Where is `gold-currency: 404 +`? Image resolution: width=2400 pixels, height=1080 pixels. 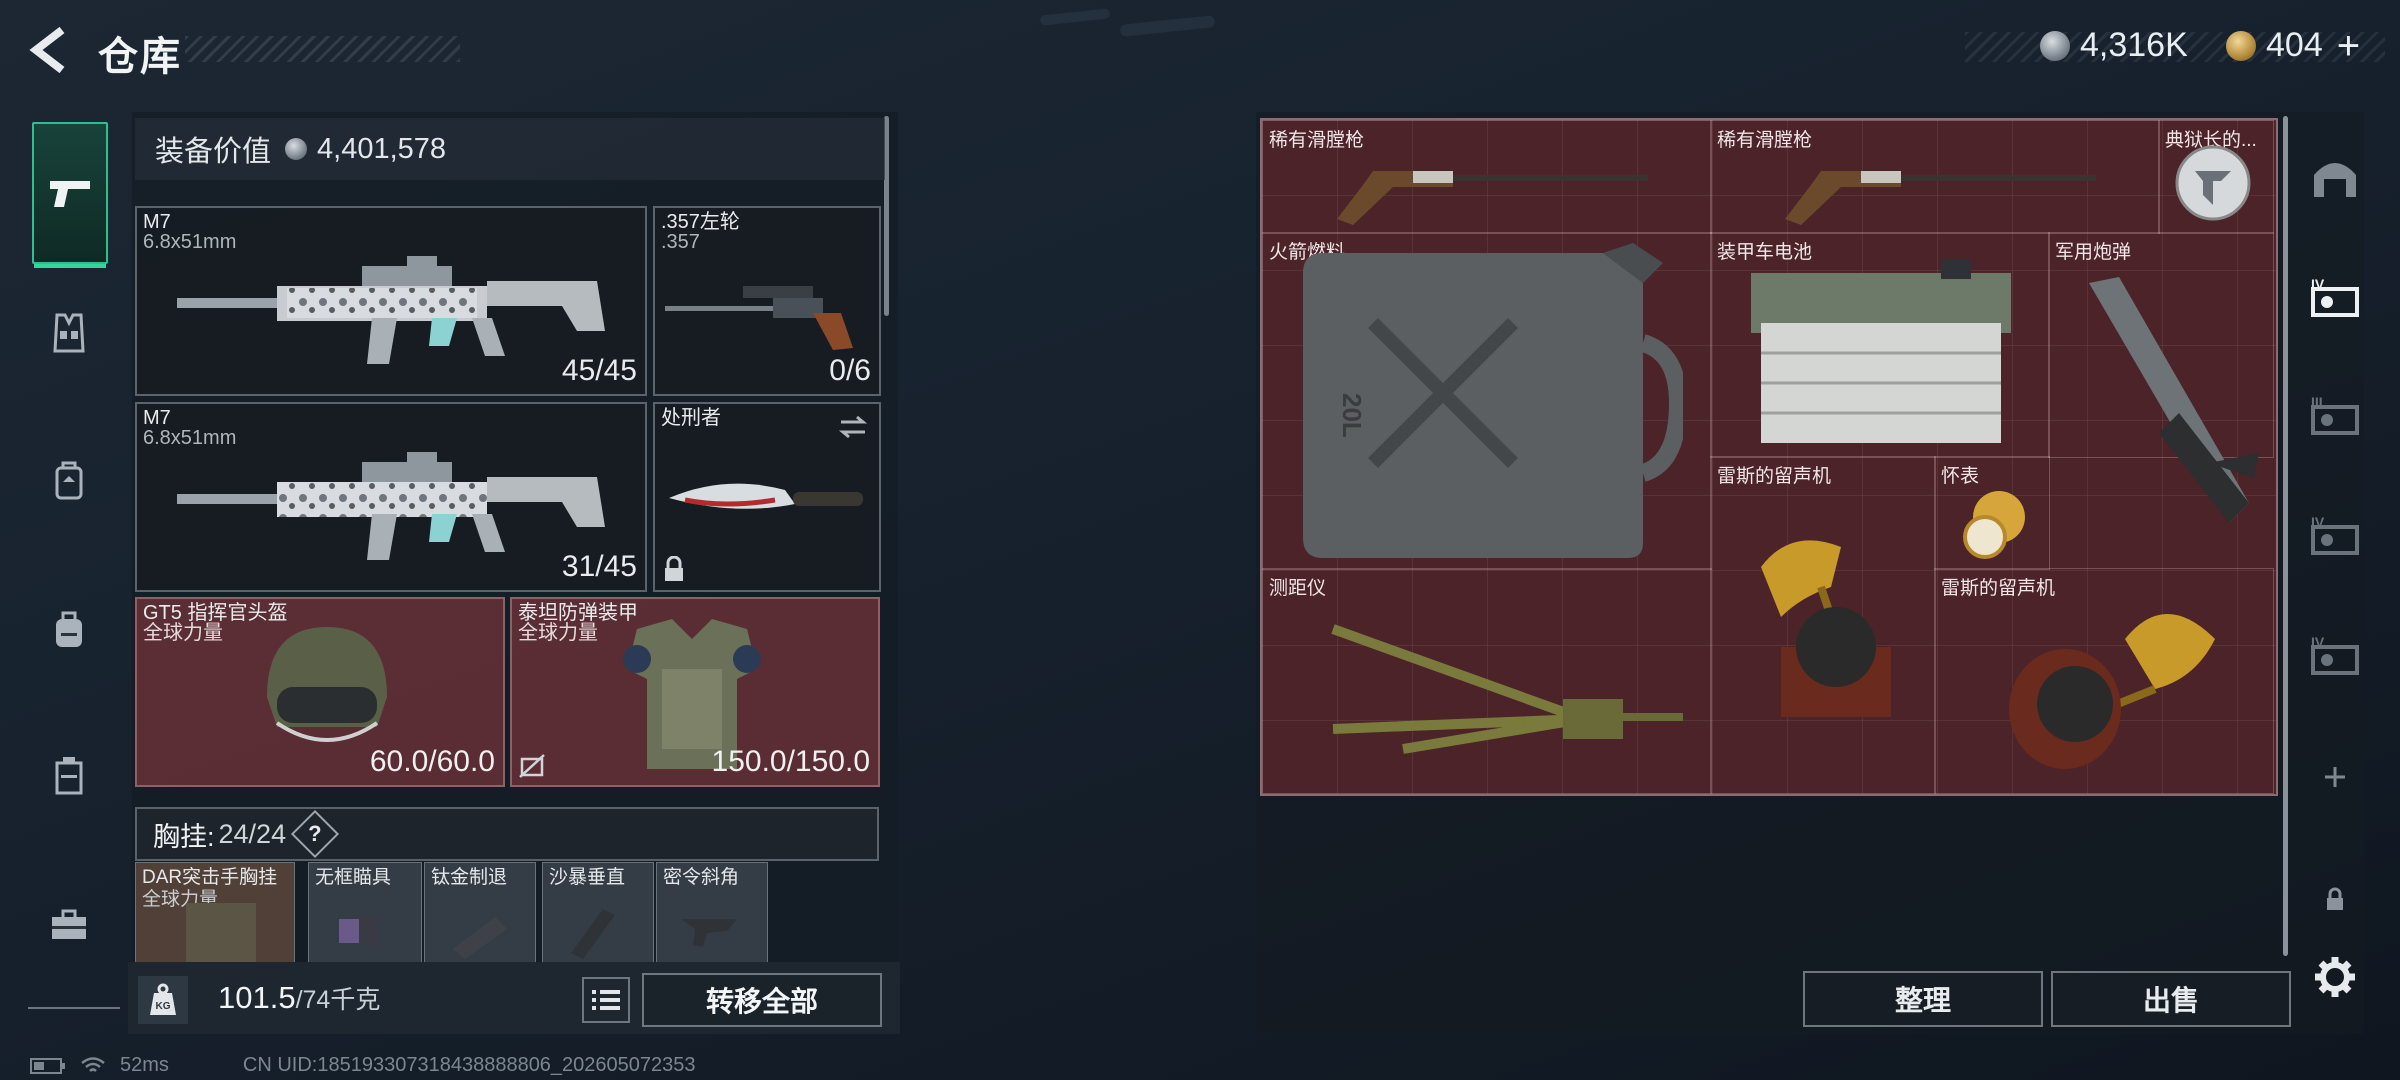
gold-currency: 404 + is located at coordinates (2293, 46).